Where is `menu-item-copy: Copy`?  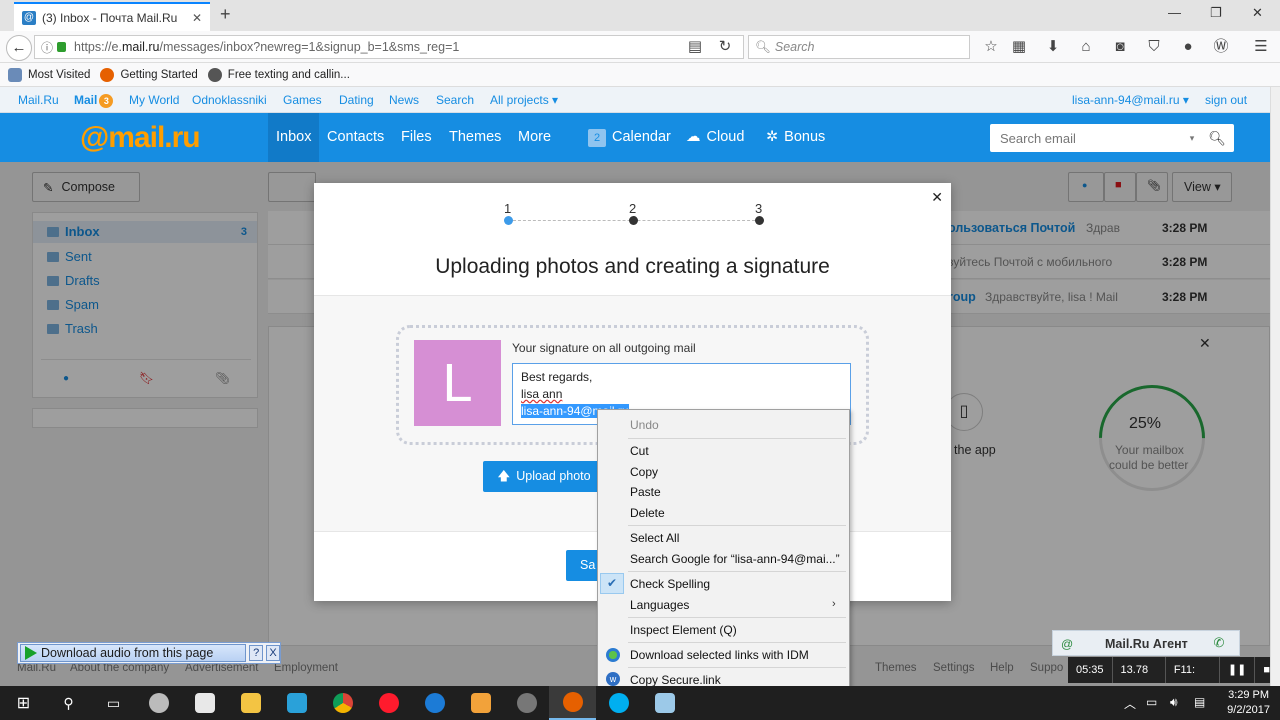 menu-item-copy: Copy is located at coordinates (644, 472).